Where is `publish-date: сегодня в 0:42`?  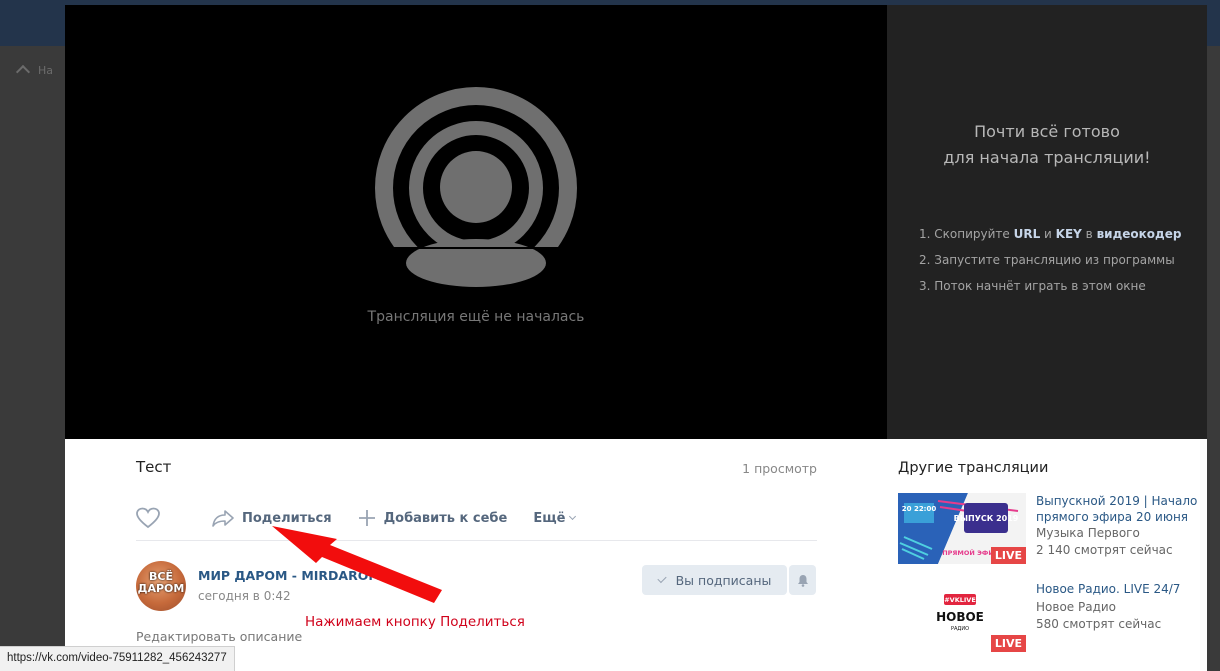
publish-date: сегодня в 0:42 is located at coordinates (244, 596).